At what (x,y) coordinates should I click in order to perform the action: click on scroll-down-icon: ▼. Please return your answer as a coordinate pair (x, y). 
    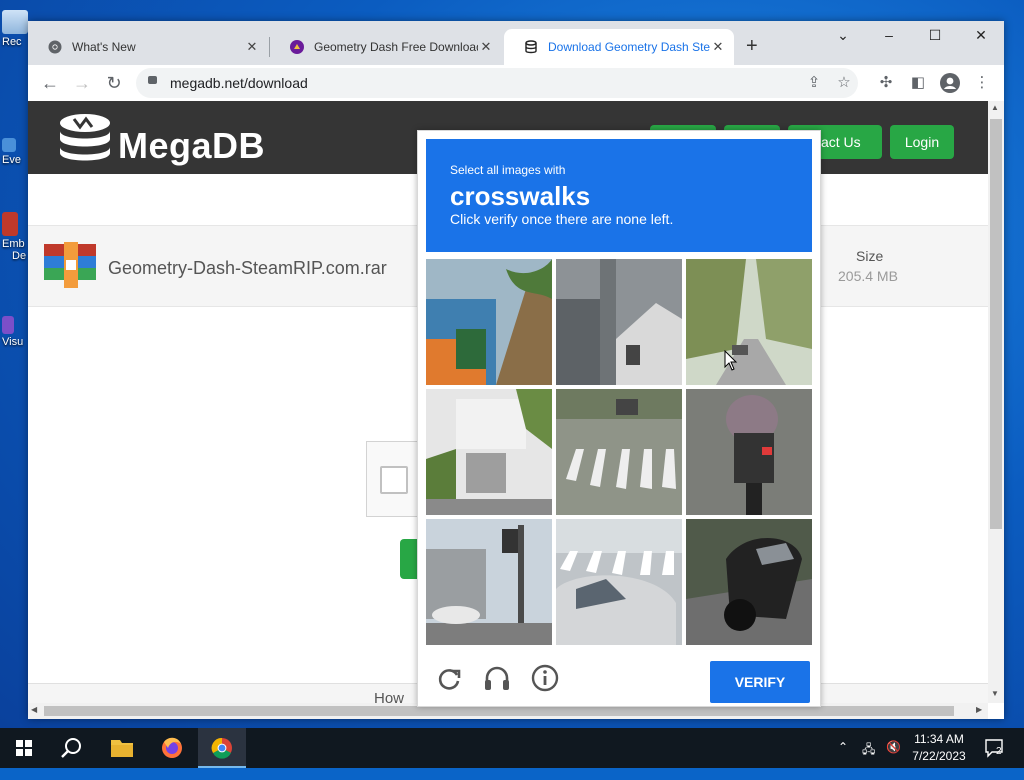
    Looking at the image, I should click on (995, 693).